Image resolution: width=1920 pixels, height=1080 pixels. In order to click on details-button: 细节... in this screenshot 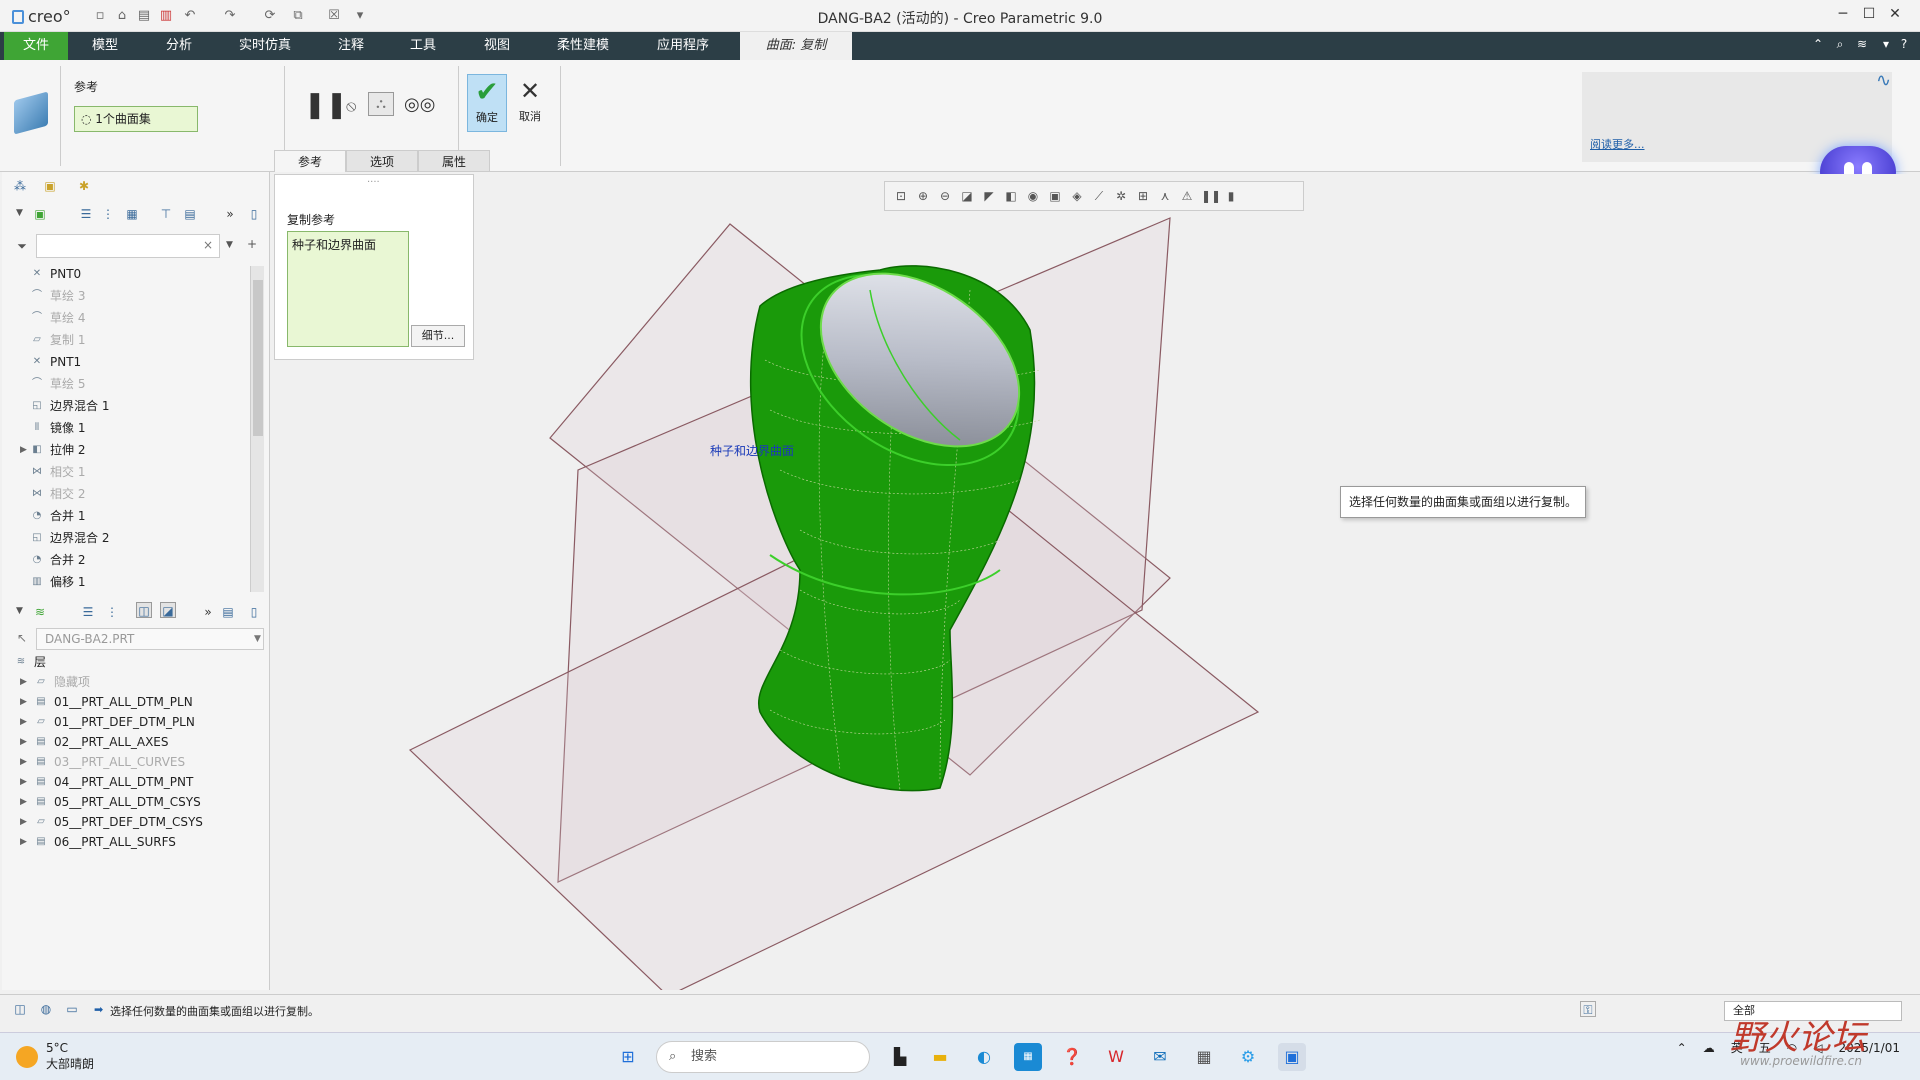, I will do `click(438, 336)`.